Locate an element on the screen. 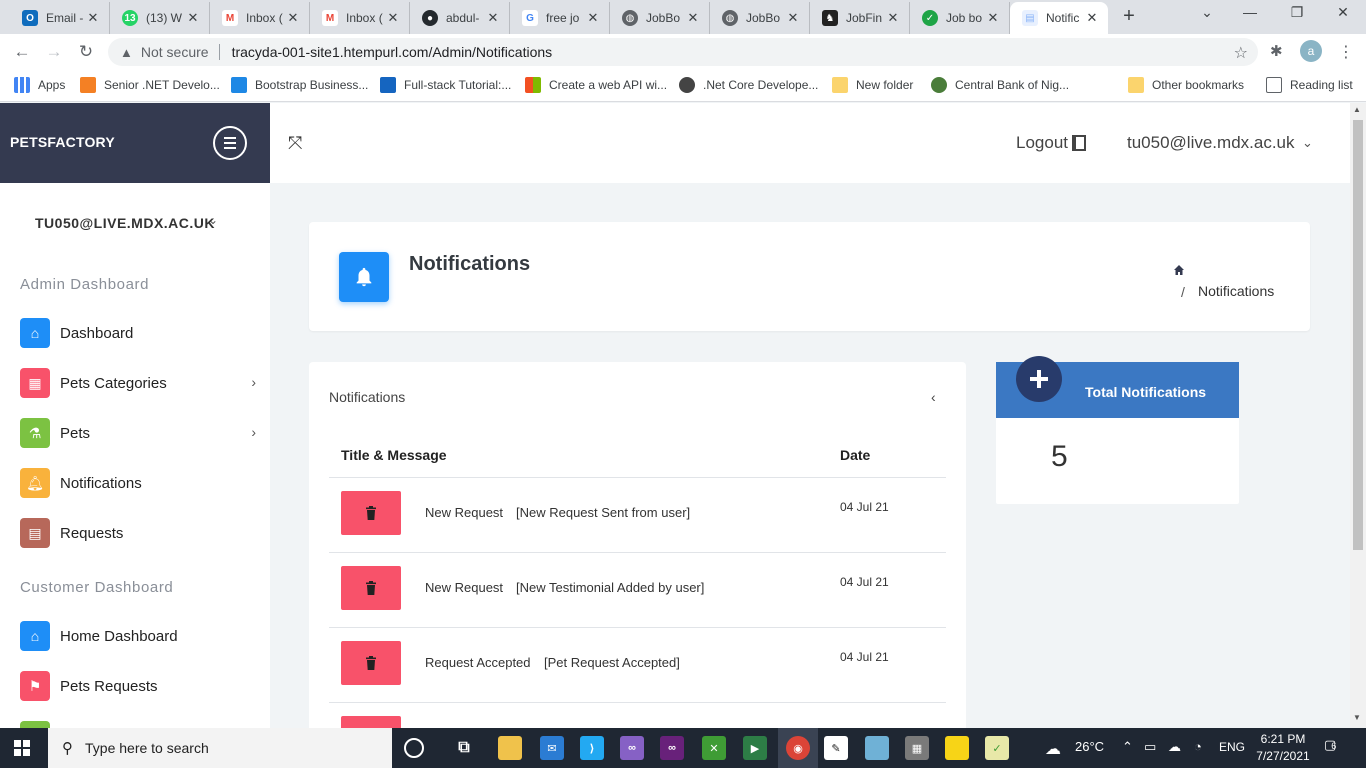  mail-icon: ✉ is located at coordinates (552, 748).